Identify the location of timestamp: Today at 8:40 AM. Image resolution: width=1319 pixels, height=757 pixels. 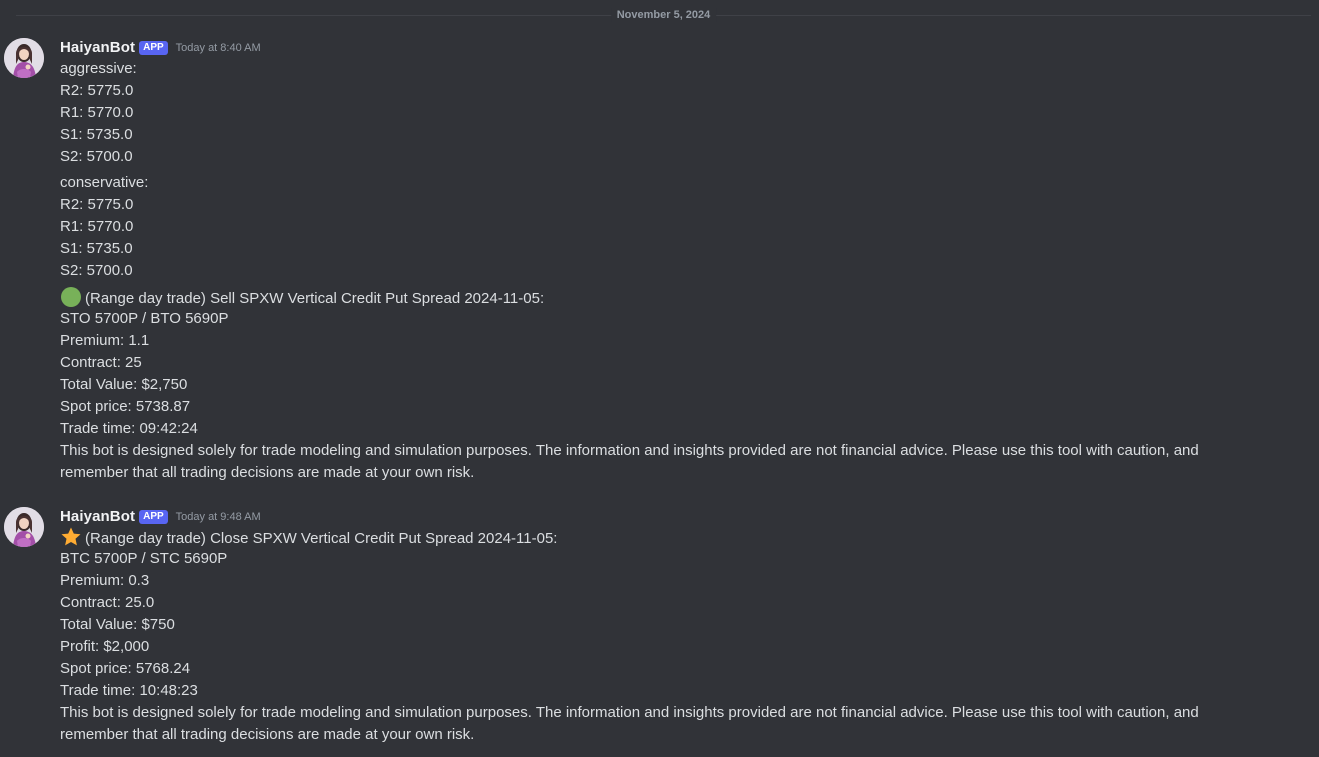
(218, 48).